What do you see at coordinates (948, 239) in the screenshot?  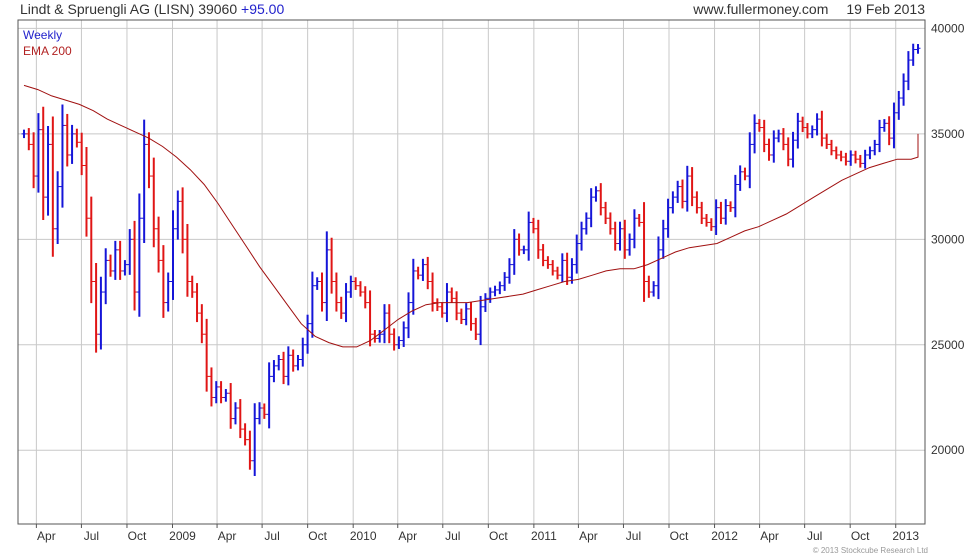 I see `y-tick-label: 30000` at bounding box center [948, 239].